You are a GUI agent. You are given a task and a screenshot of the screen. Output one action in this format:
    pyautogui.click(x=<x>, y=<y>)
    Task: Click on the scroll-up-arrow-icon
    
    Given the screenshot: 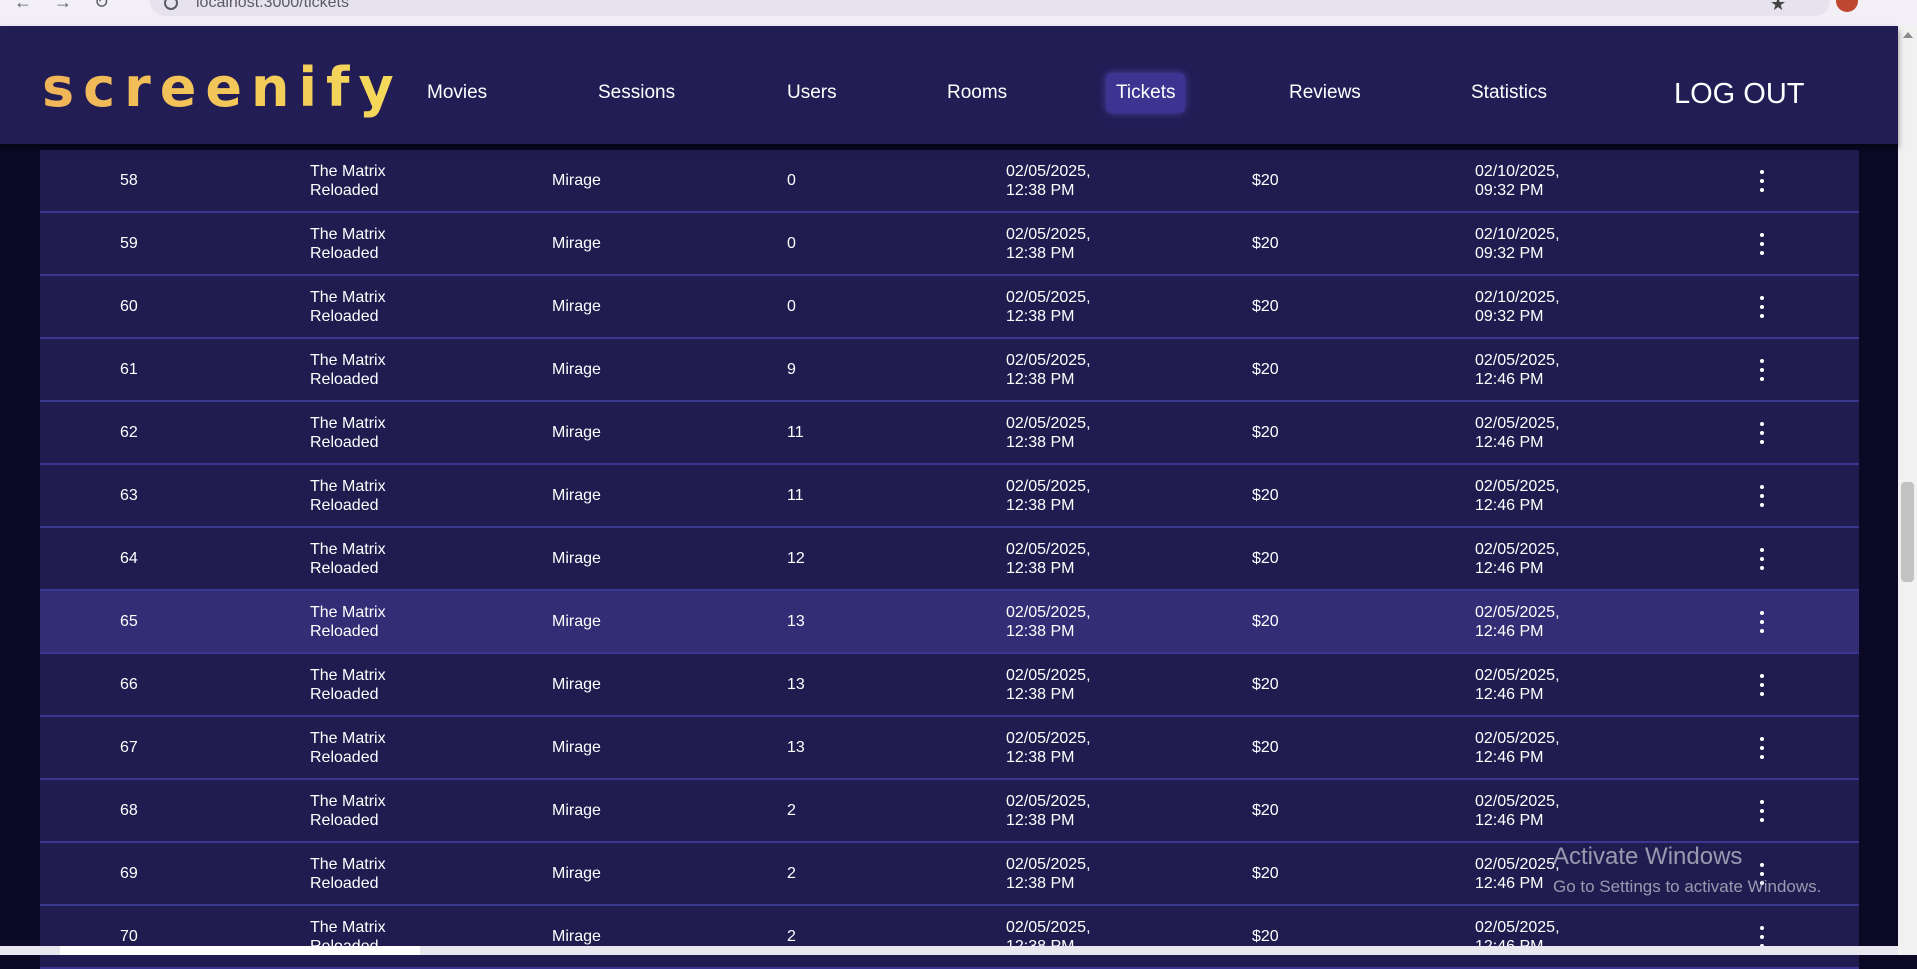 What is the action you would take?
    pyautogui.click(x=1908, y=35)
    